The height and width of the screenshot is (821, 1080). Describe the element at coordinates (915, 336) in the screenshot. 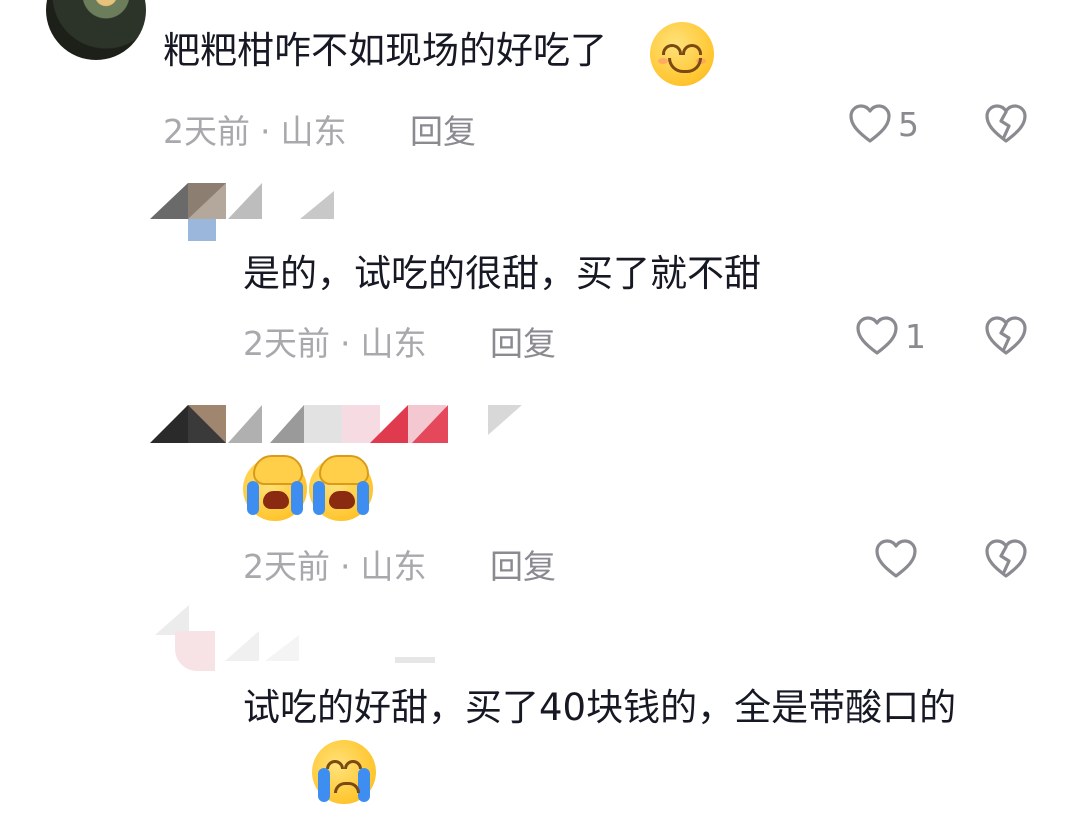

I see `like-count: 1` at that location.